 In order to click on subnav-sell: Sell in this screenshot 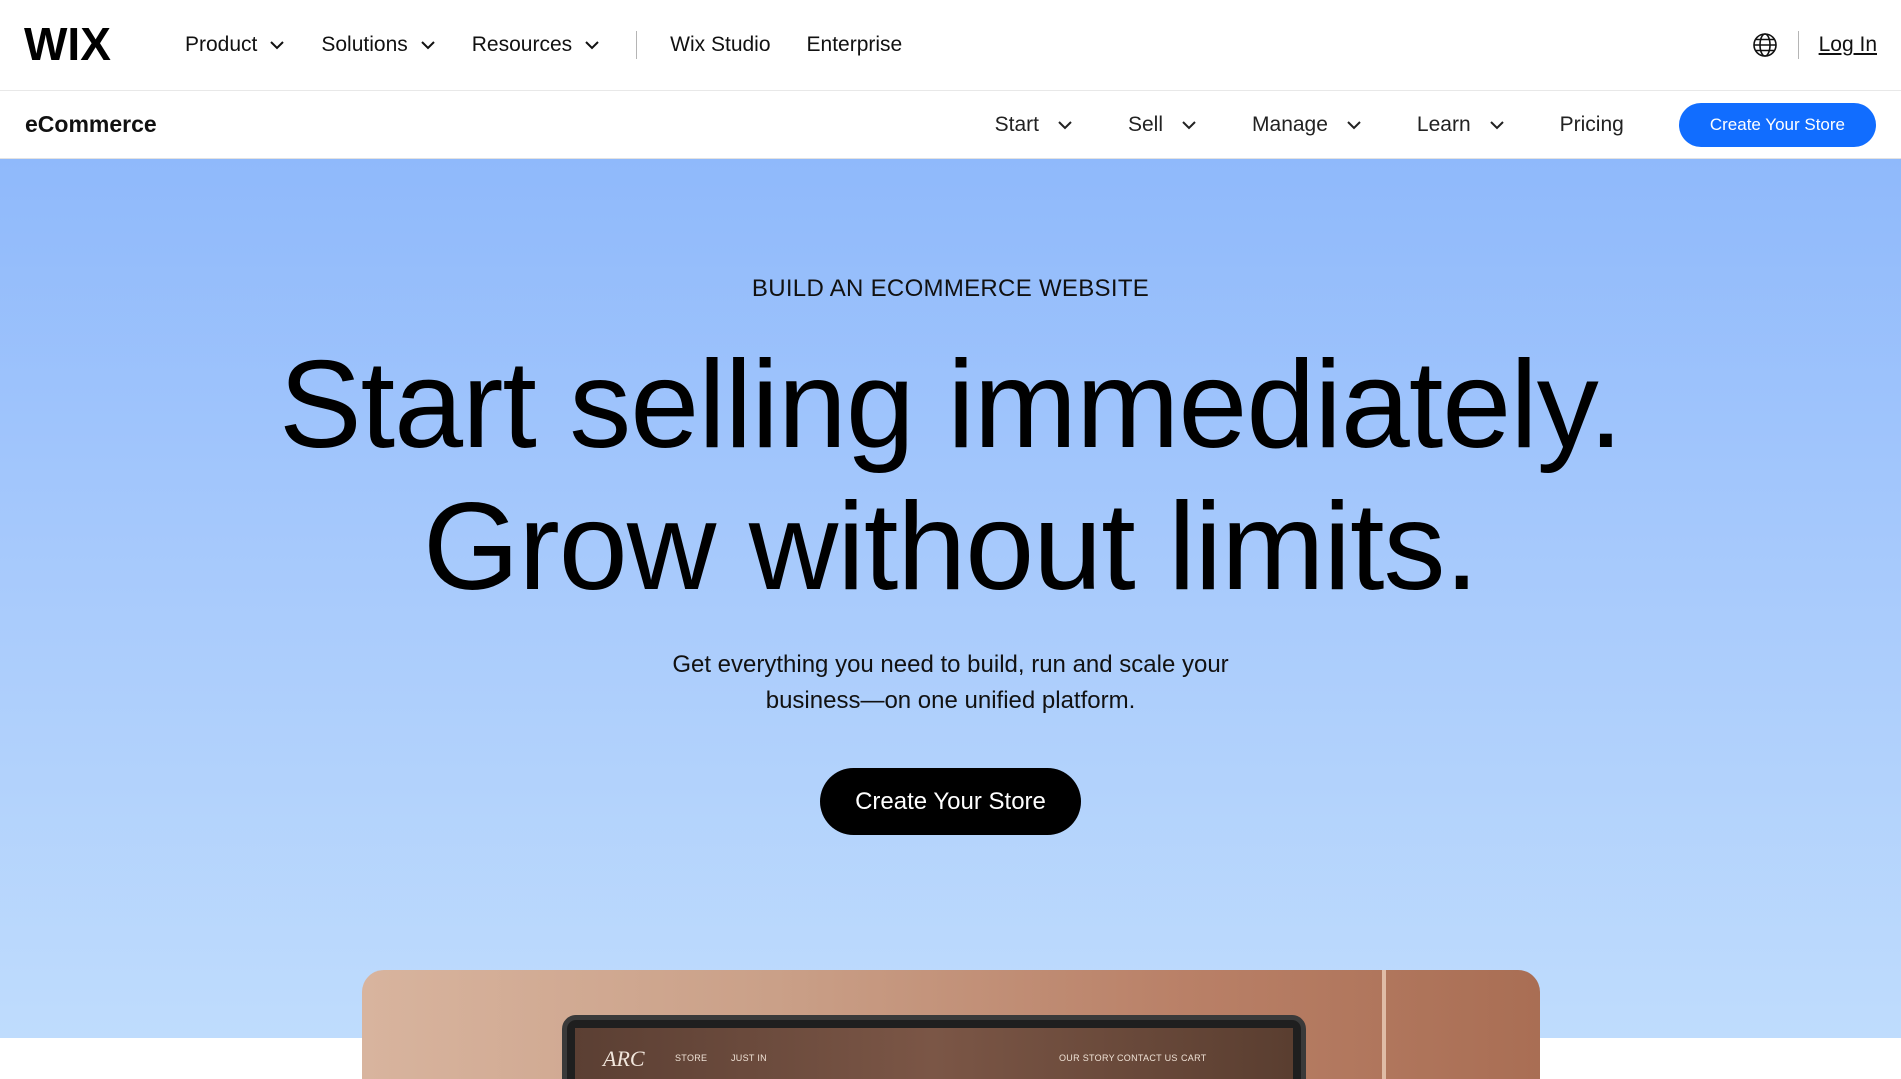, I will do `click(1162, 125)`.